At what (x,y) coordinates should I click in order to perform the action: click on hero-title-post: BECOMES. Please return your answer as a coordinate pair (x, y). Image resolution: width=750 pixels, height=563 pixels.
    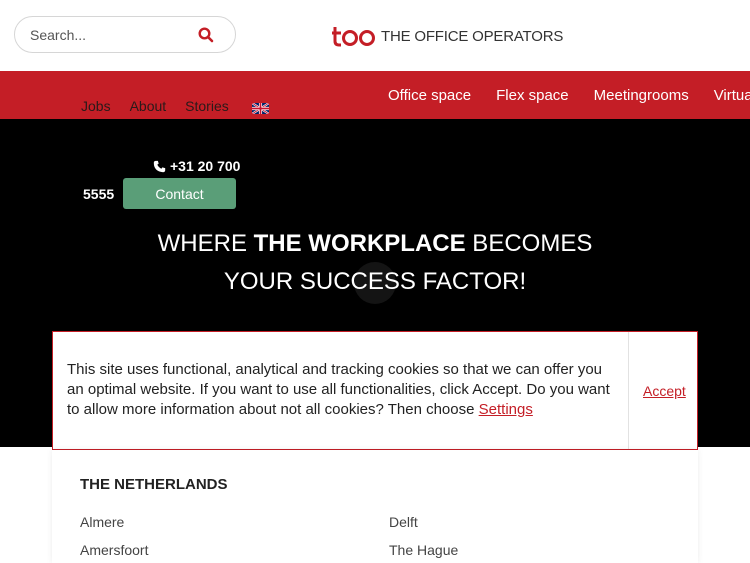
    Looking at the image, I should click on (529, 243).